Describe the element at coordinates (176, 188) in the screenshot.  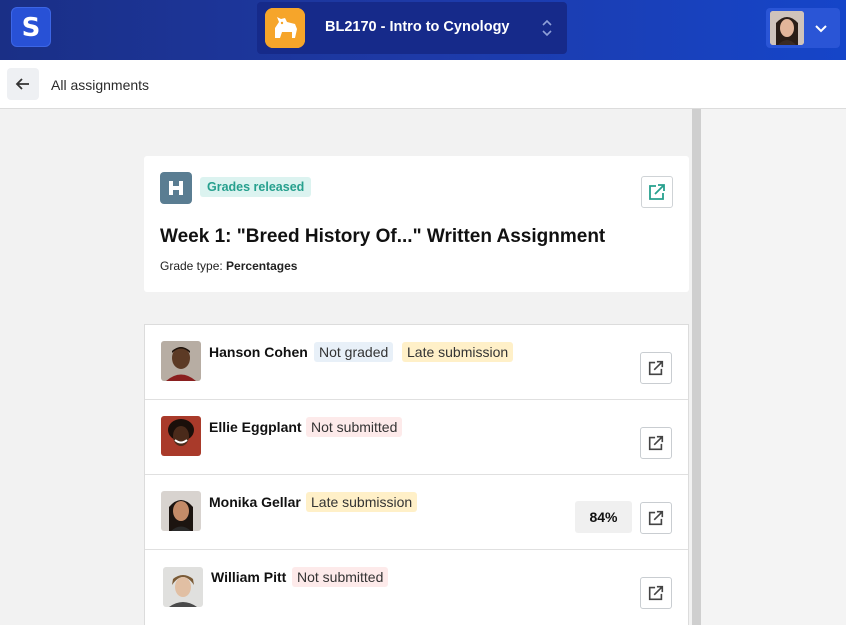
I see `h-logo-icon` at that location.